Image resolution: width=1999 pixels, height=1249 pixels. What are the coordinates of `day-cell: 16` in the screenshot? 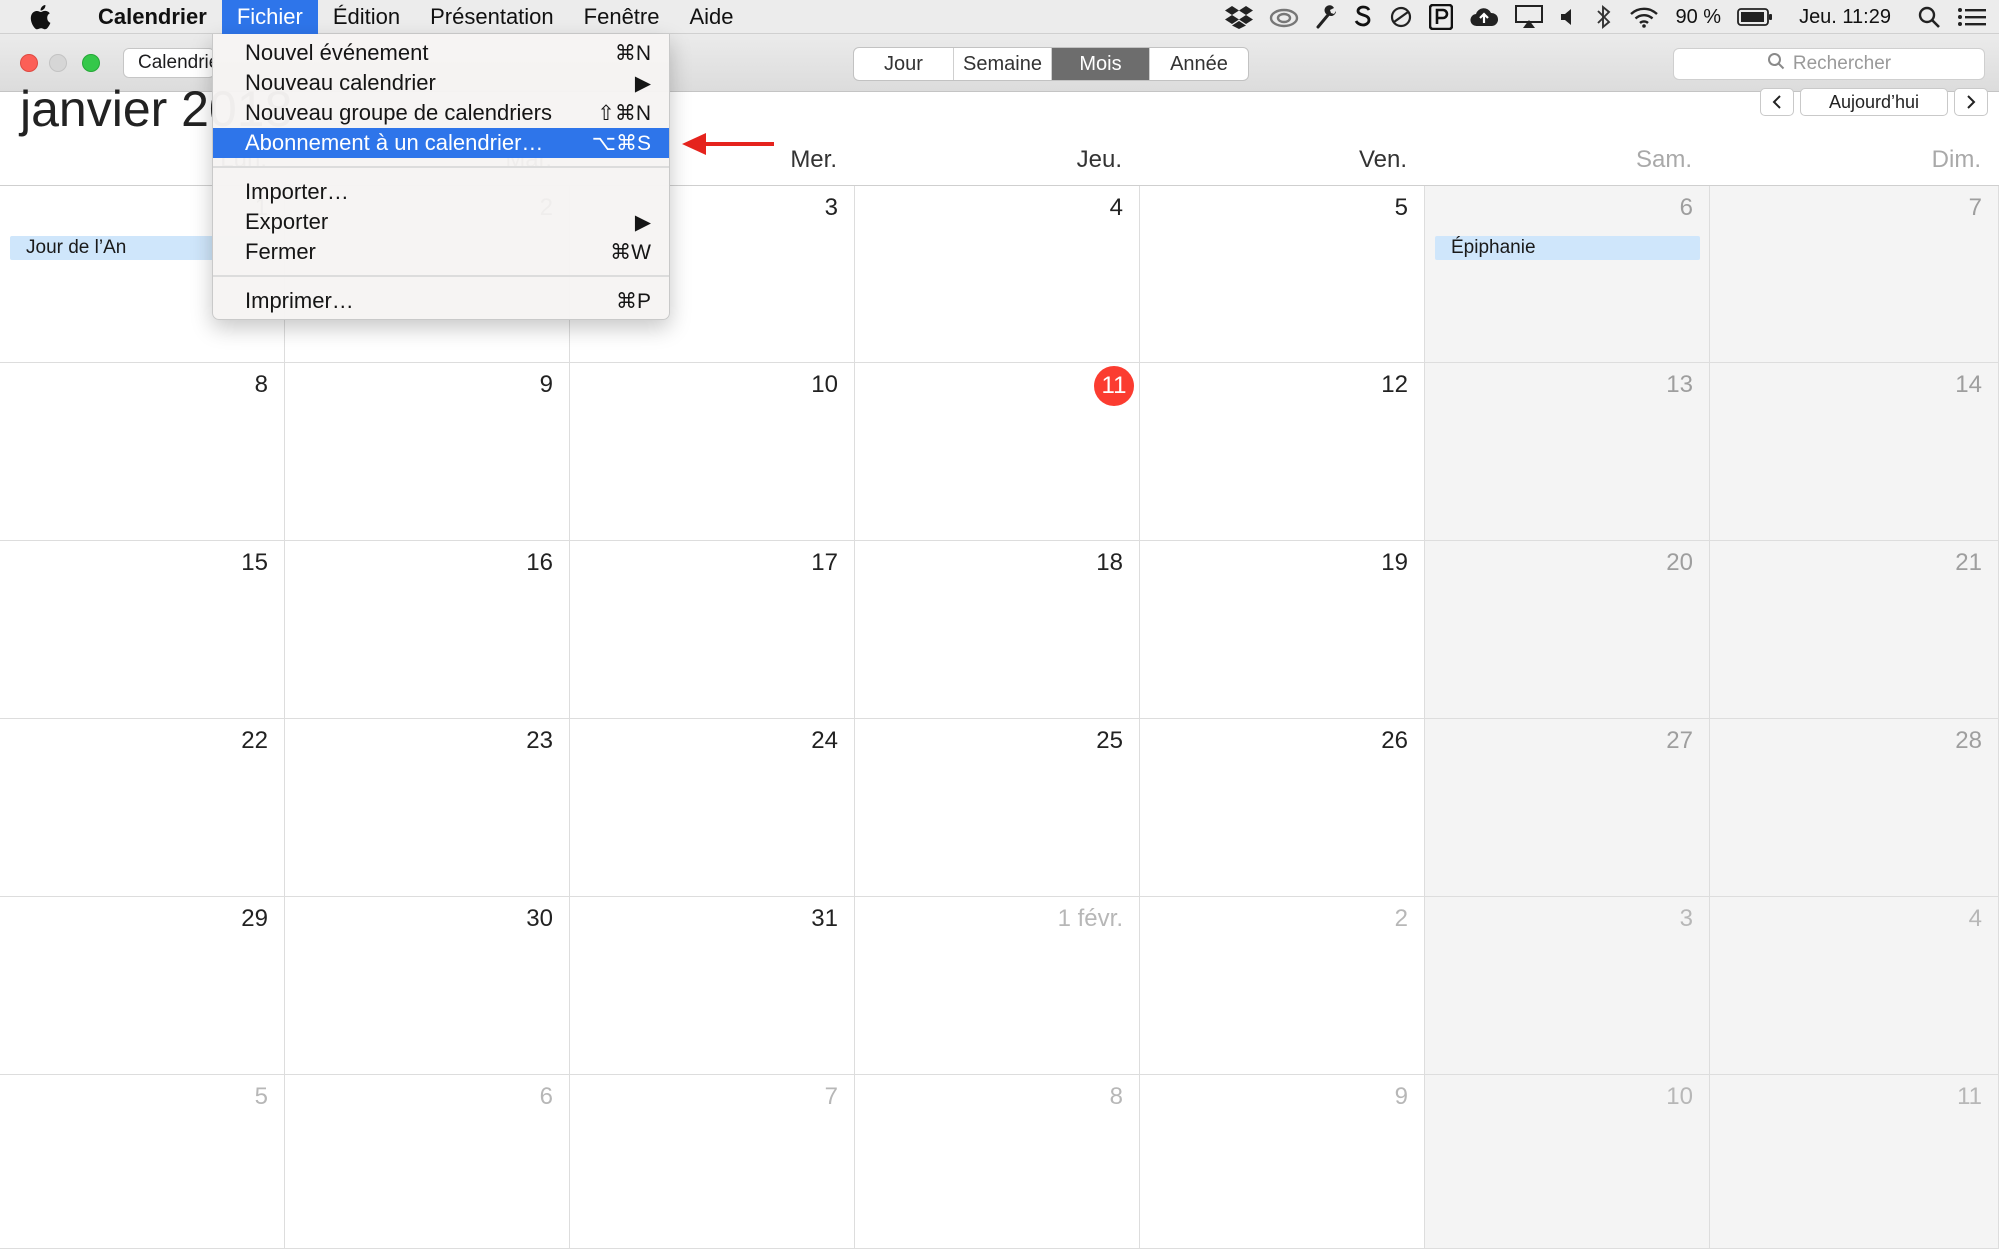 It's located at (427, 630).